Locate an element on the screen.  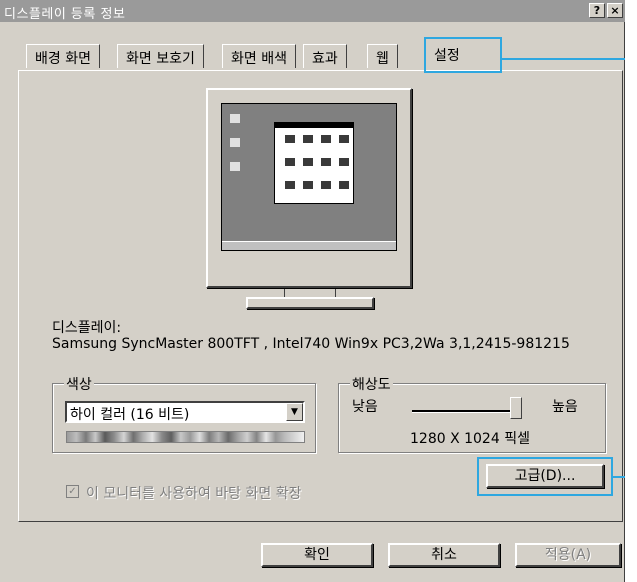
tab-strip: 배경 화면 화면 보호기 화면 배색 효과 웹 설정 is located at coordinates (312, 55).